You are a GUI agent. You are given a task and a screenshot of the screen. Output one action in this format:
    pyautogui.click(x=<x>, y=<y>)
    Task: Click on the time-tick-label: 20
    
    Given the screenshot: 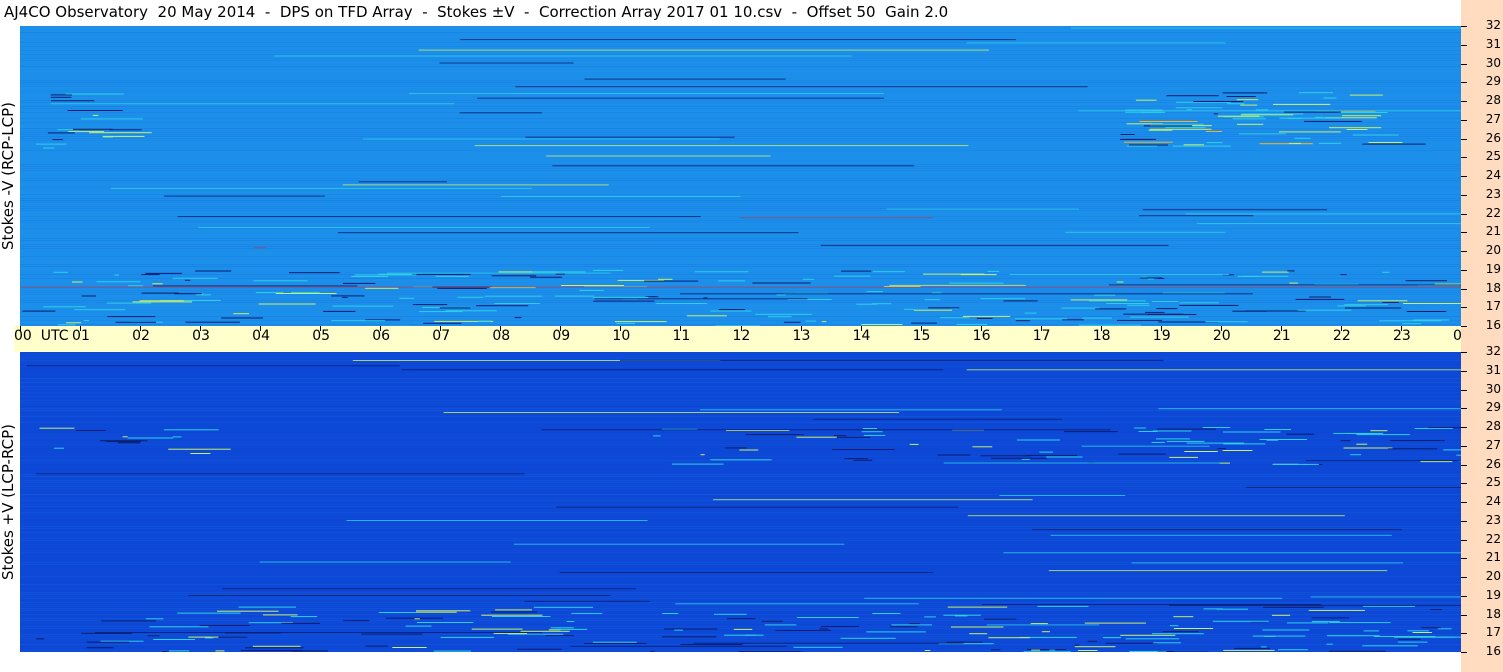 What is the action you would take?
    pyautogui.click(x=1221, y=336)
    